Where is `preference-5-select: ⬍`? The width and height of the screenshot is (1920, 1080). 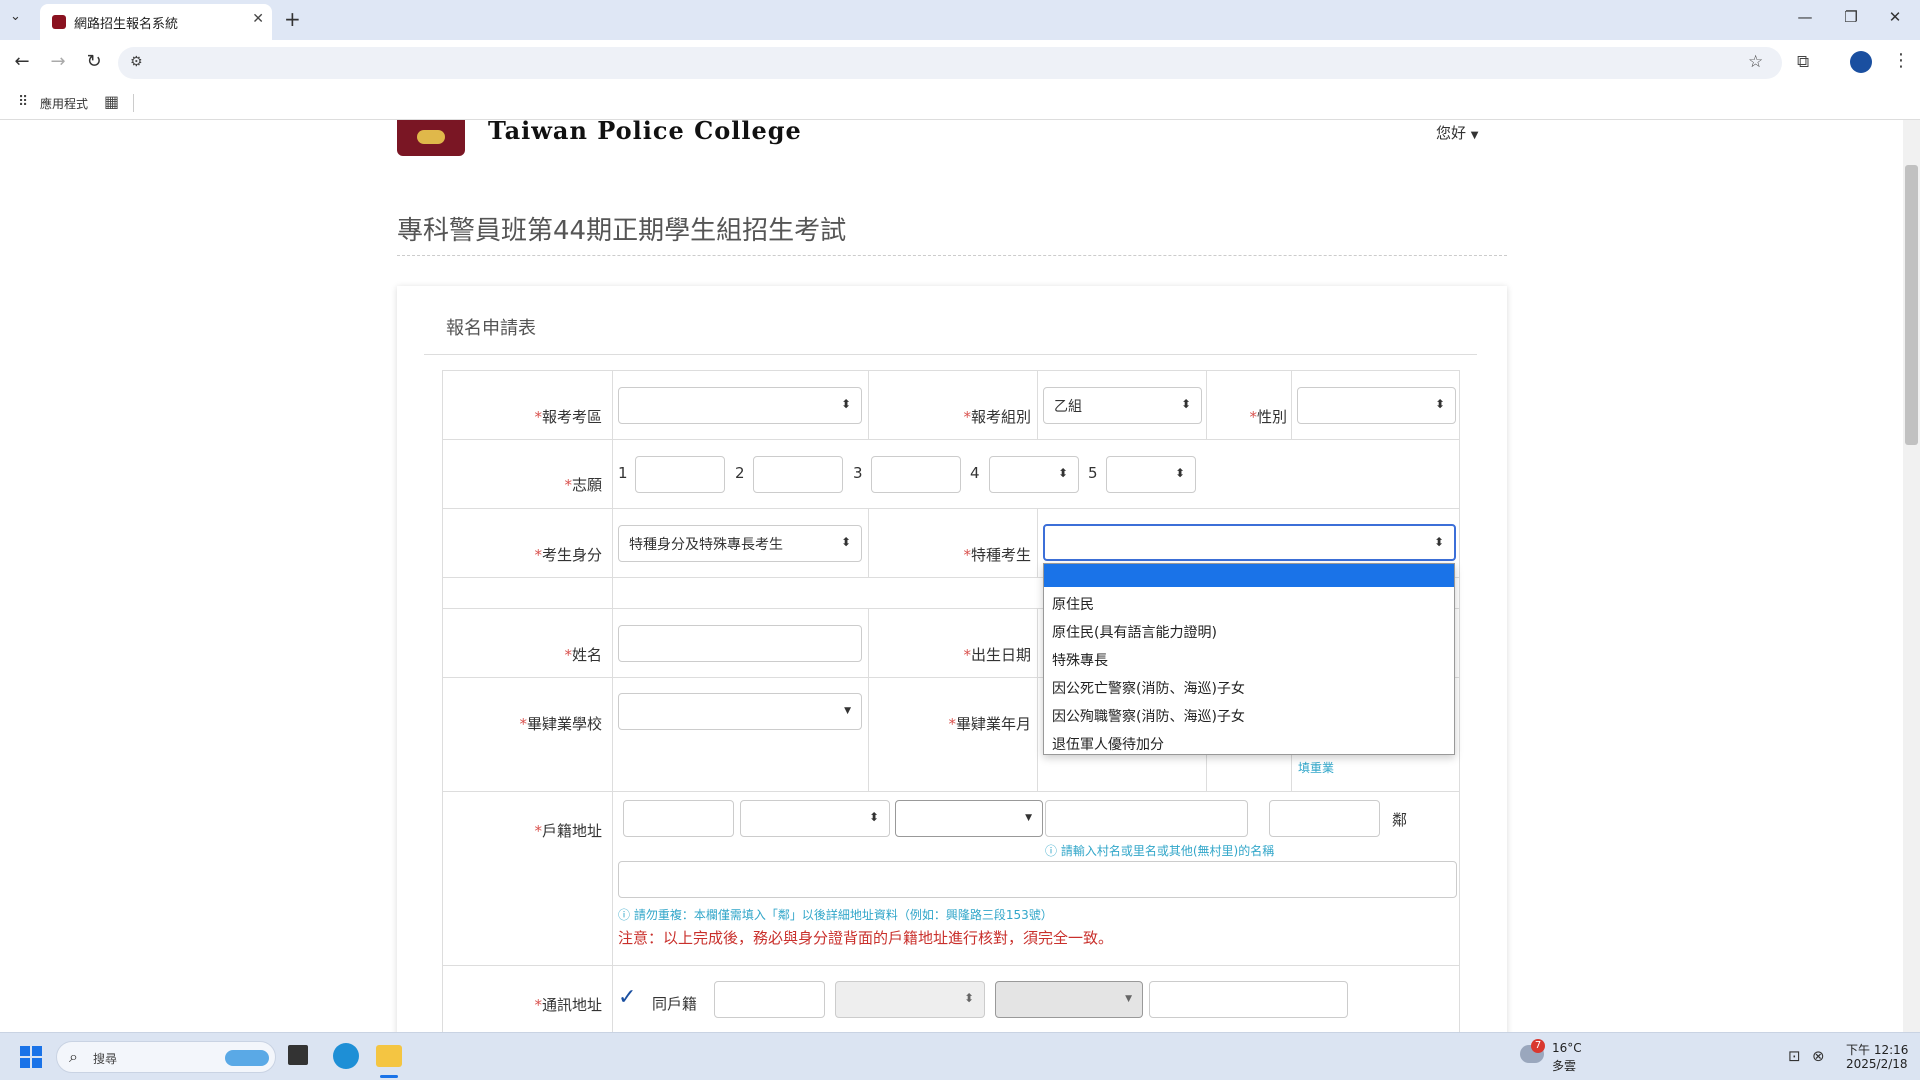 preference-5-select: ⬍ is located at coordinates (1151, 474).